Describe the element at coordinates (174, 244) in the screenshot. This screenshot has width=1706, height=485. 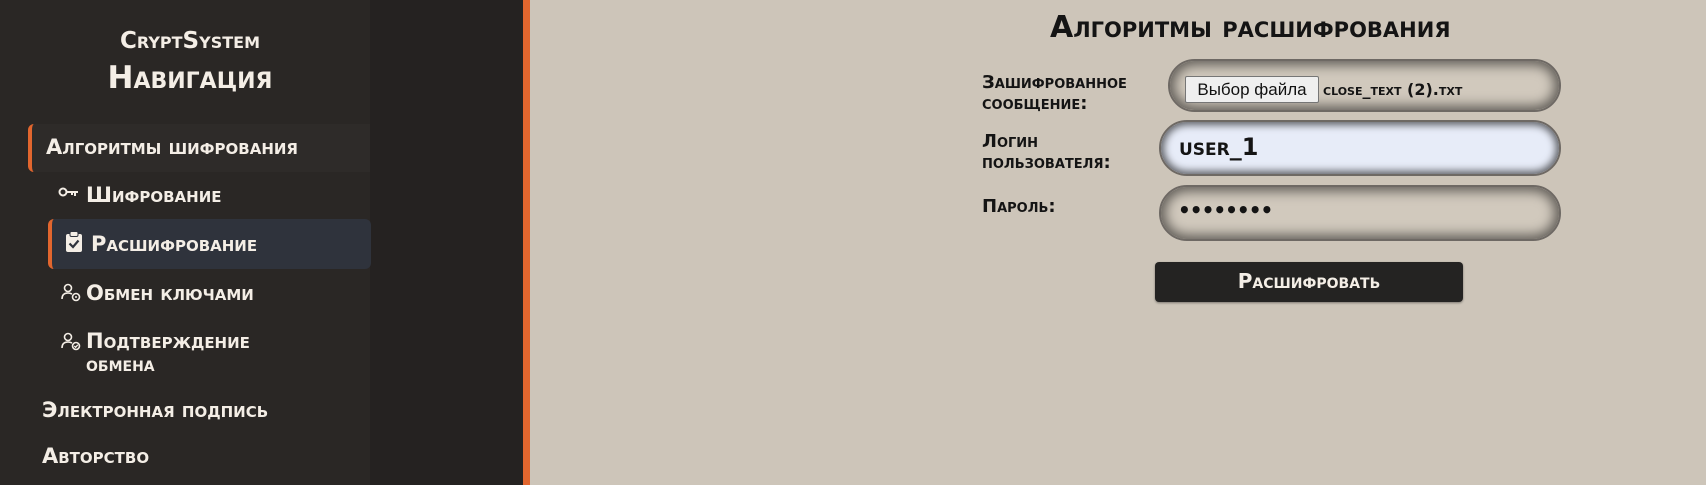
I see `sidebar-item-label: Расшифрование` at that location.